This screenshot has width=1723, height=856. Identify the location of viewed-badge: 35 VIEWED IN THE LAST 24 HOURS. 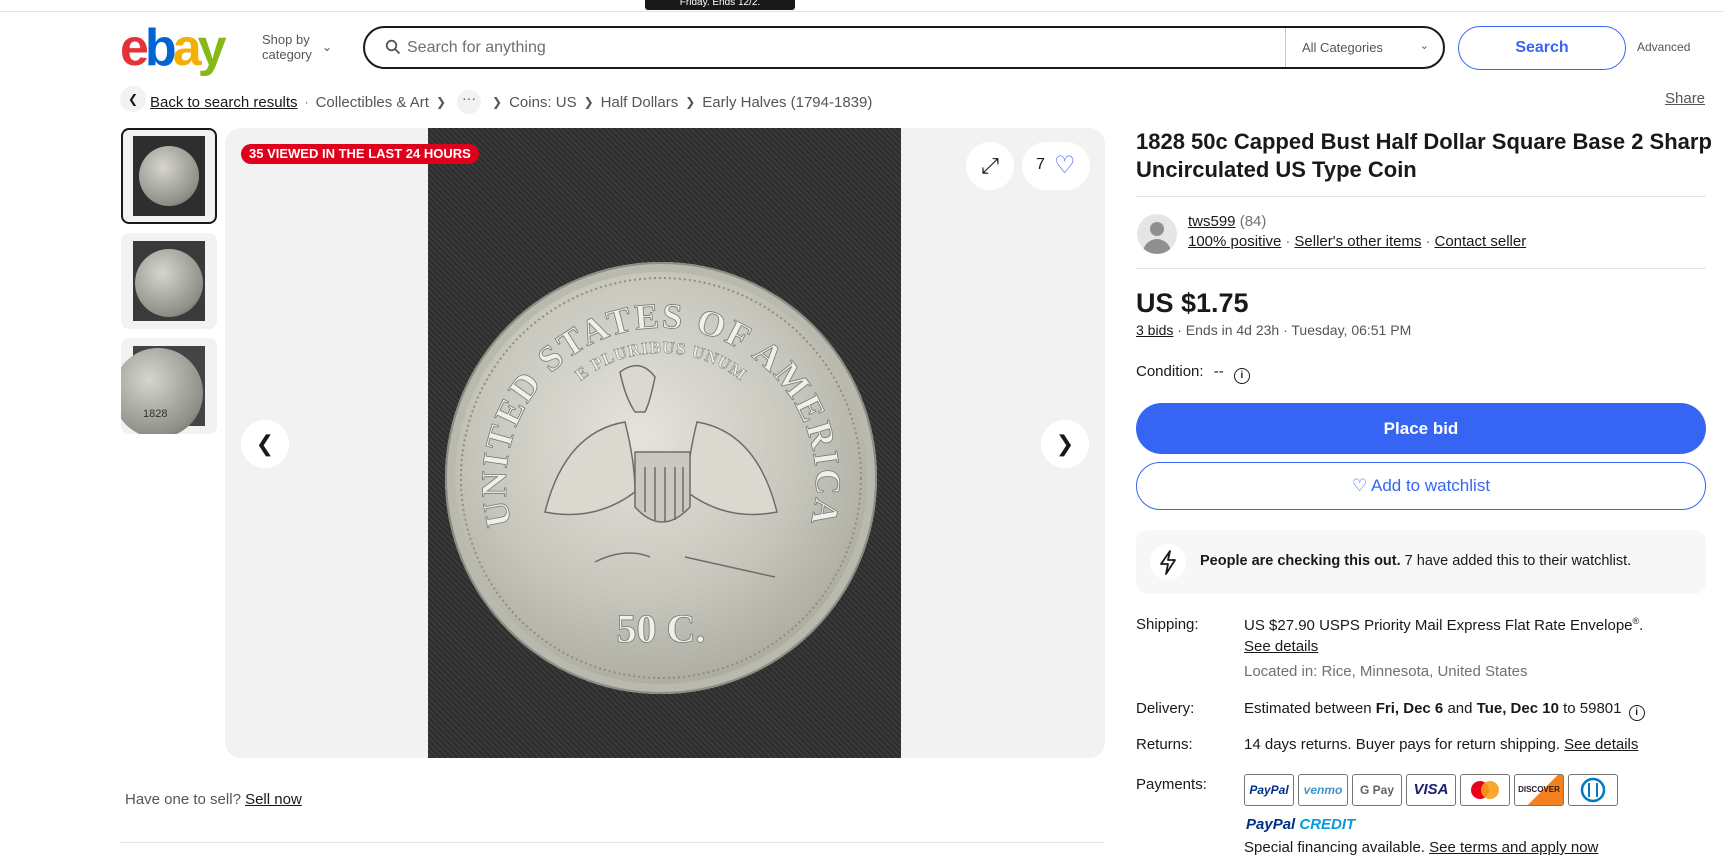
(360, 154).